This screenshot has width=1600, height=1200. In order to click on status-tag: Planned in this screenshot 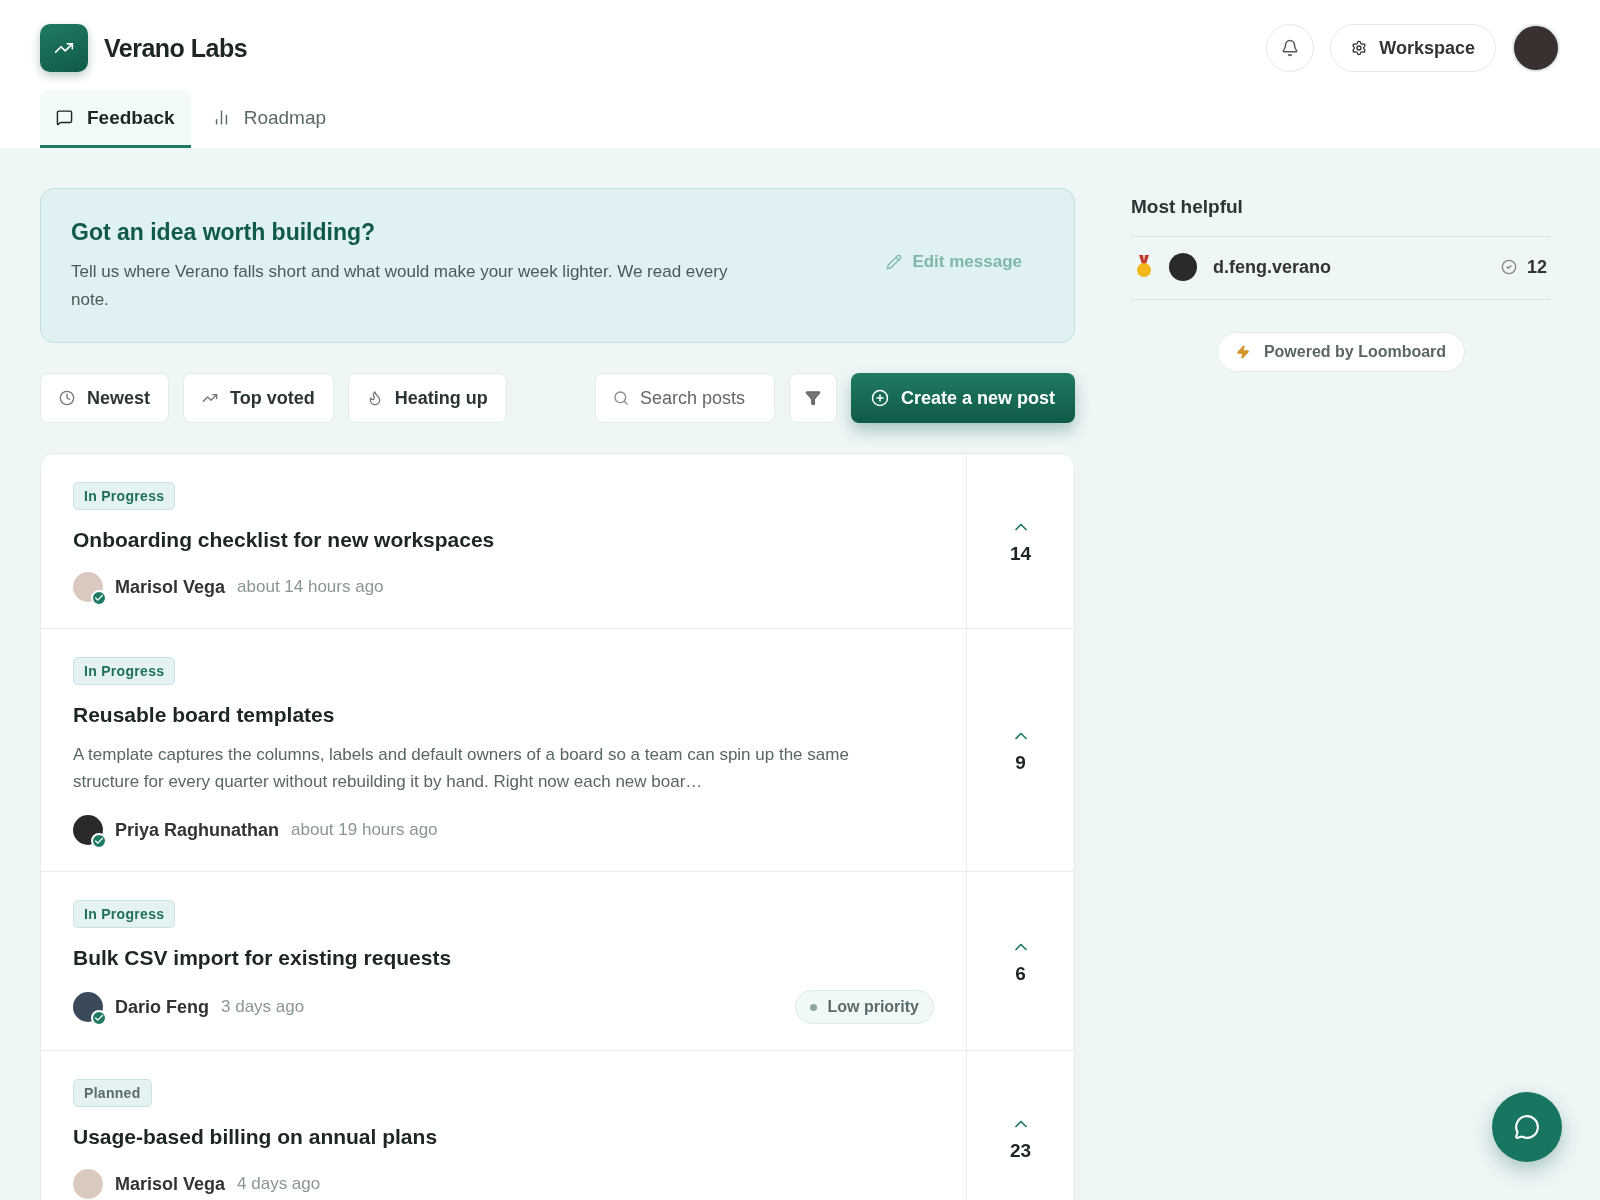, I will do `click(112, 1093)`.